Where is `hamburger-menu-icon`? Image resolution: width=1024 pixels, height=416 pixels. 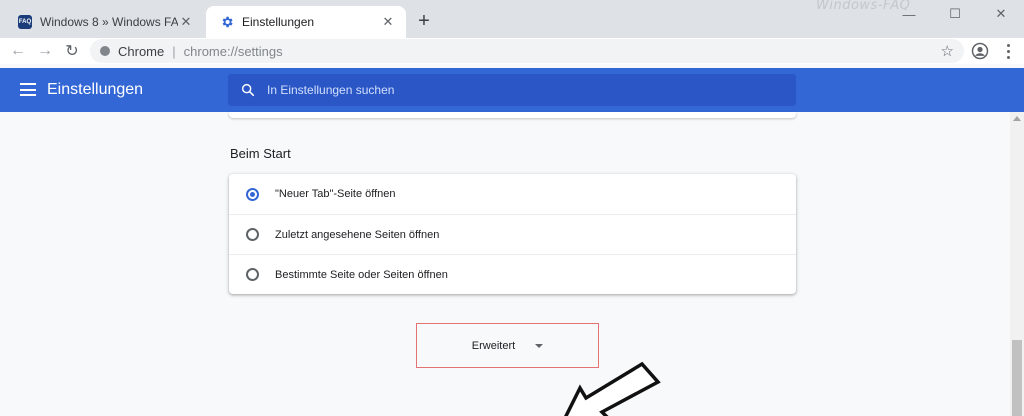 hamburger-menu-icon is located at coordinates (28, 89).